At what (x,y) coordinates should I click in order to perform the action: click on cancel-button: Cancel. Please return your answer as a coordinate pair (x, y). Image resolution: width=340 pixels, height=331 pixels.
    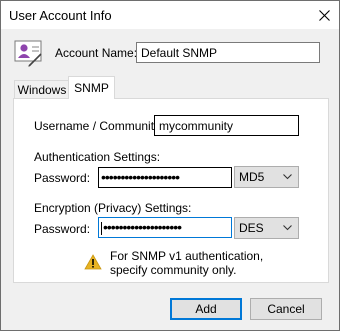
    Looking at the image, I should click on (286, 309).